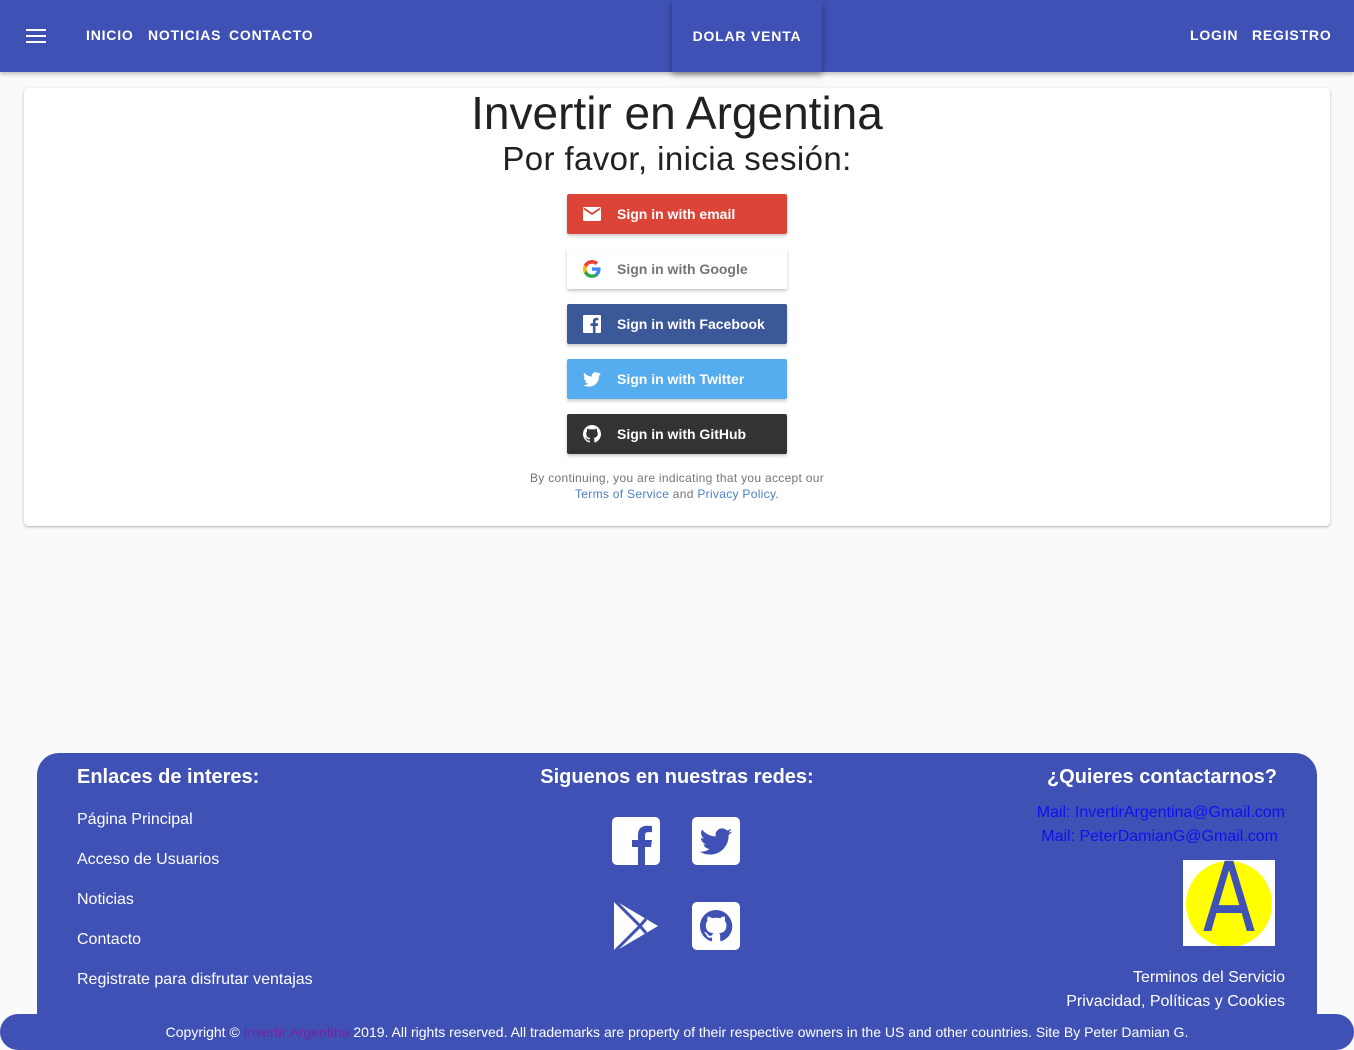 This screenshot has width=1354, height=1050. Describe the element at coordinates (297, 1032) in the screenshot. I see `copyright-brand-link: Invertir Argentina` at that location.